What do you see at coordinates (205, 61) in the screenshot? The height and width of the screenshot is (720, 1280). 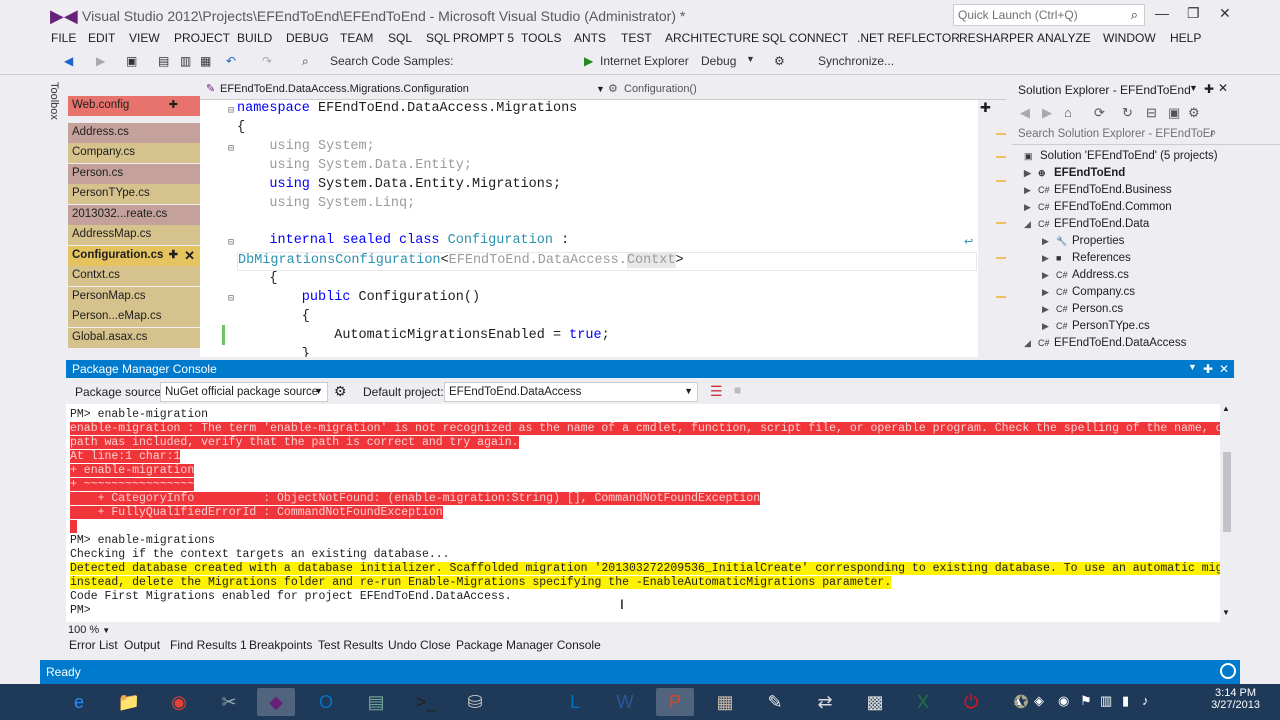 I see `save-all-icon: ▦` at bounding box center [205, 61].